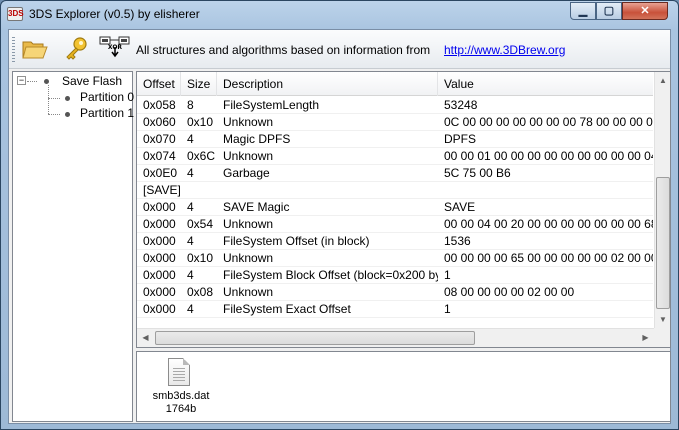 This screenshot has width=679, height=430. What do you see at coordinates (395, 139) in the screenshot?
I see `table-row: 0x070 4 Magic DPFS DPFS` at bounding box center [395, 139].